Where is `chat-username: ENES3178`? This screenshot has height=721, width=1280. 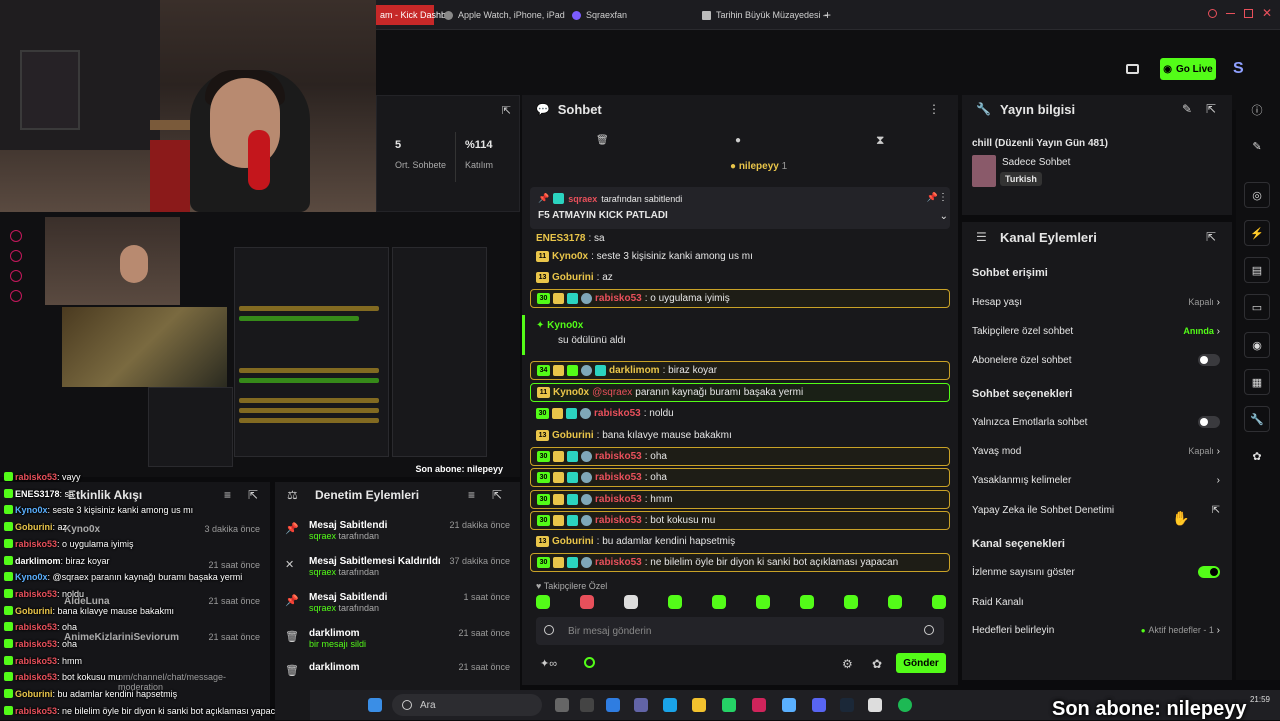
chat-username: ENES3178 is located at coordinates (560, 238).